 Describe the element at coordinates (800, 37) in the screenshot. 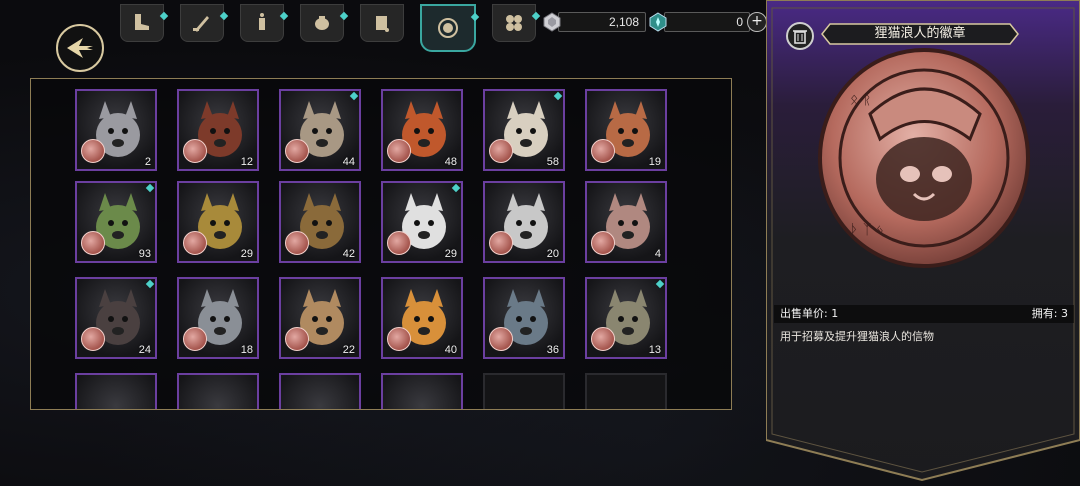

I see `trash-icon` at that location.